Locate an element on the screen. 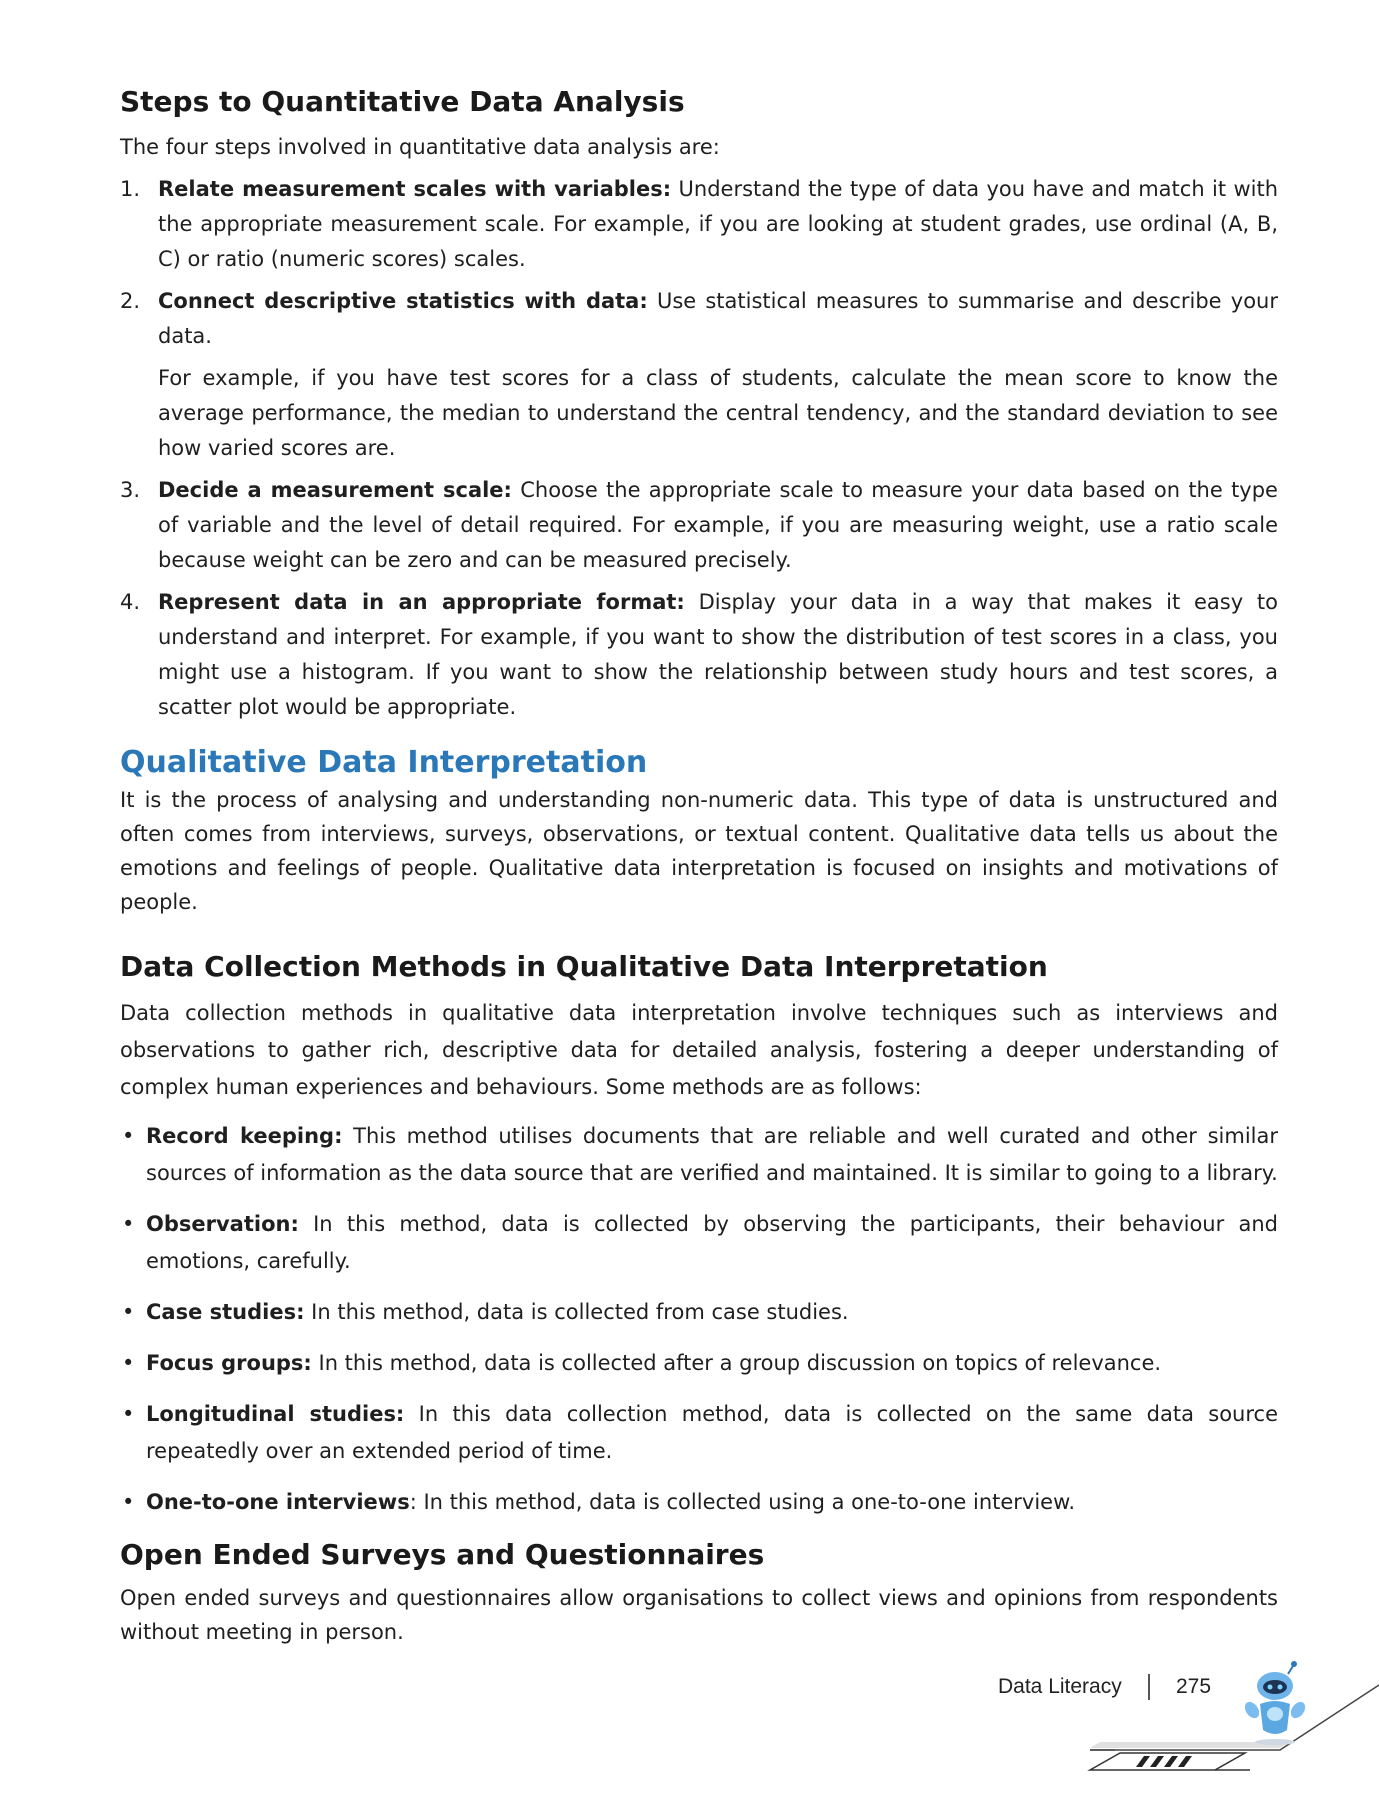 The width and height of the screenshot is (1379, 1800). step-number: 1. is located at coordinates (130, 189).